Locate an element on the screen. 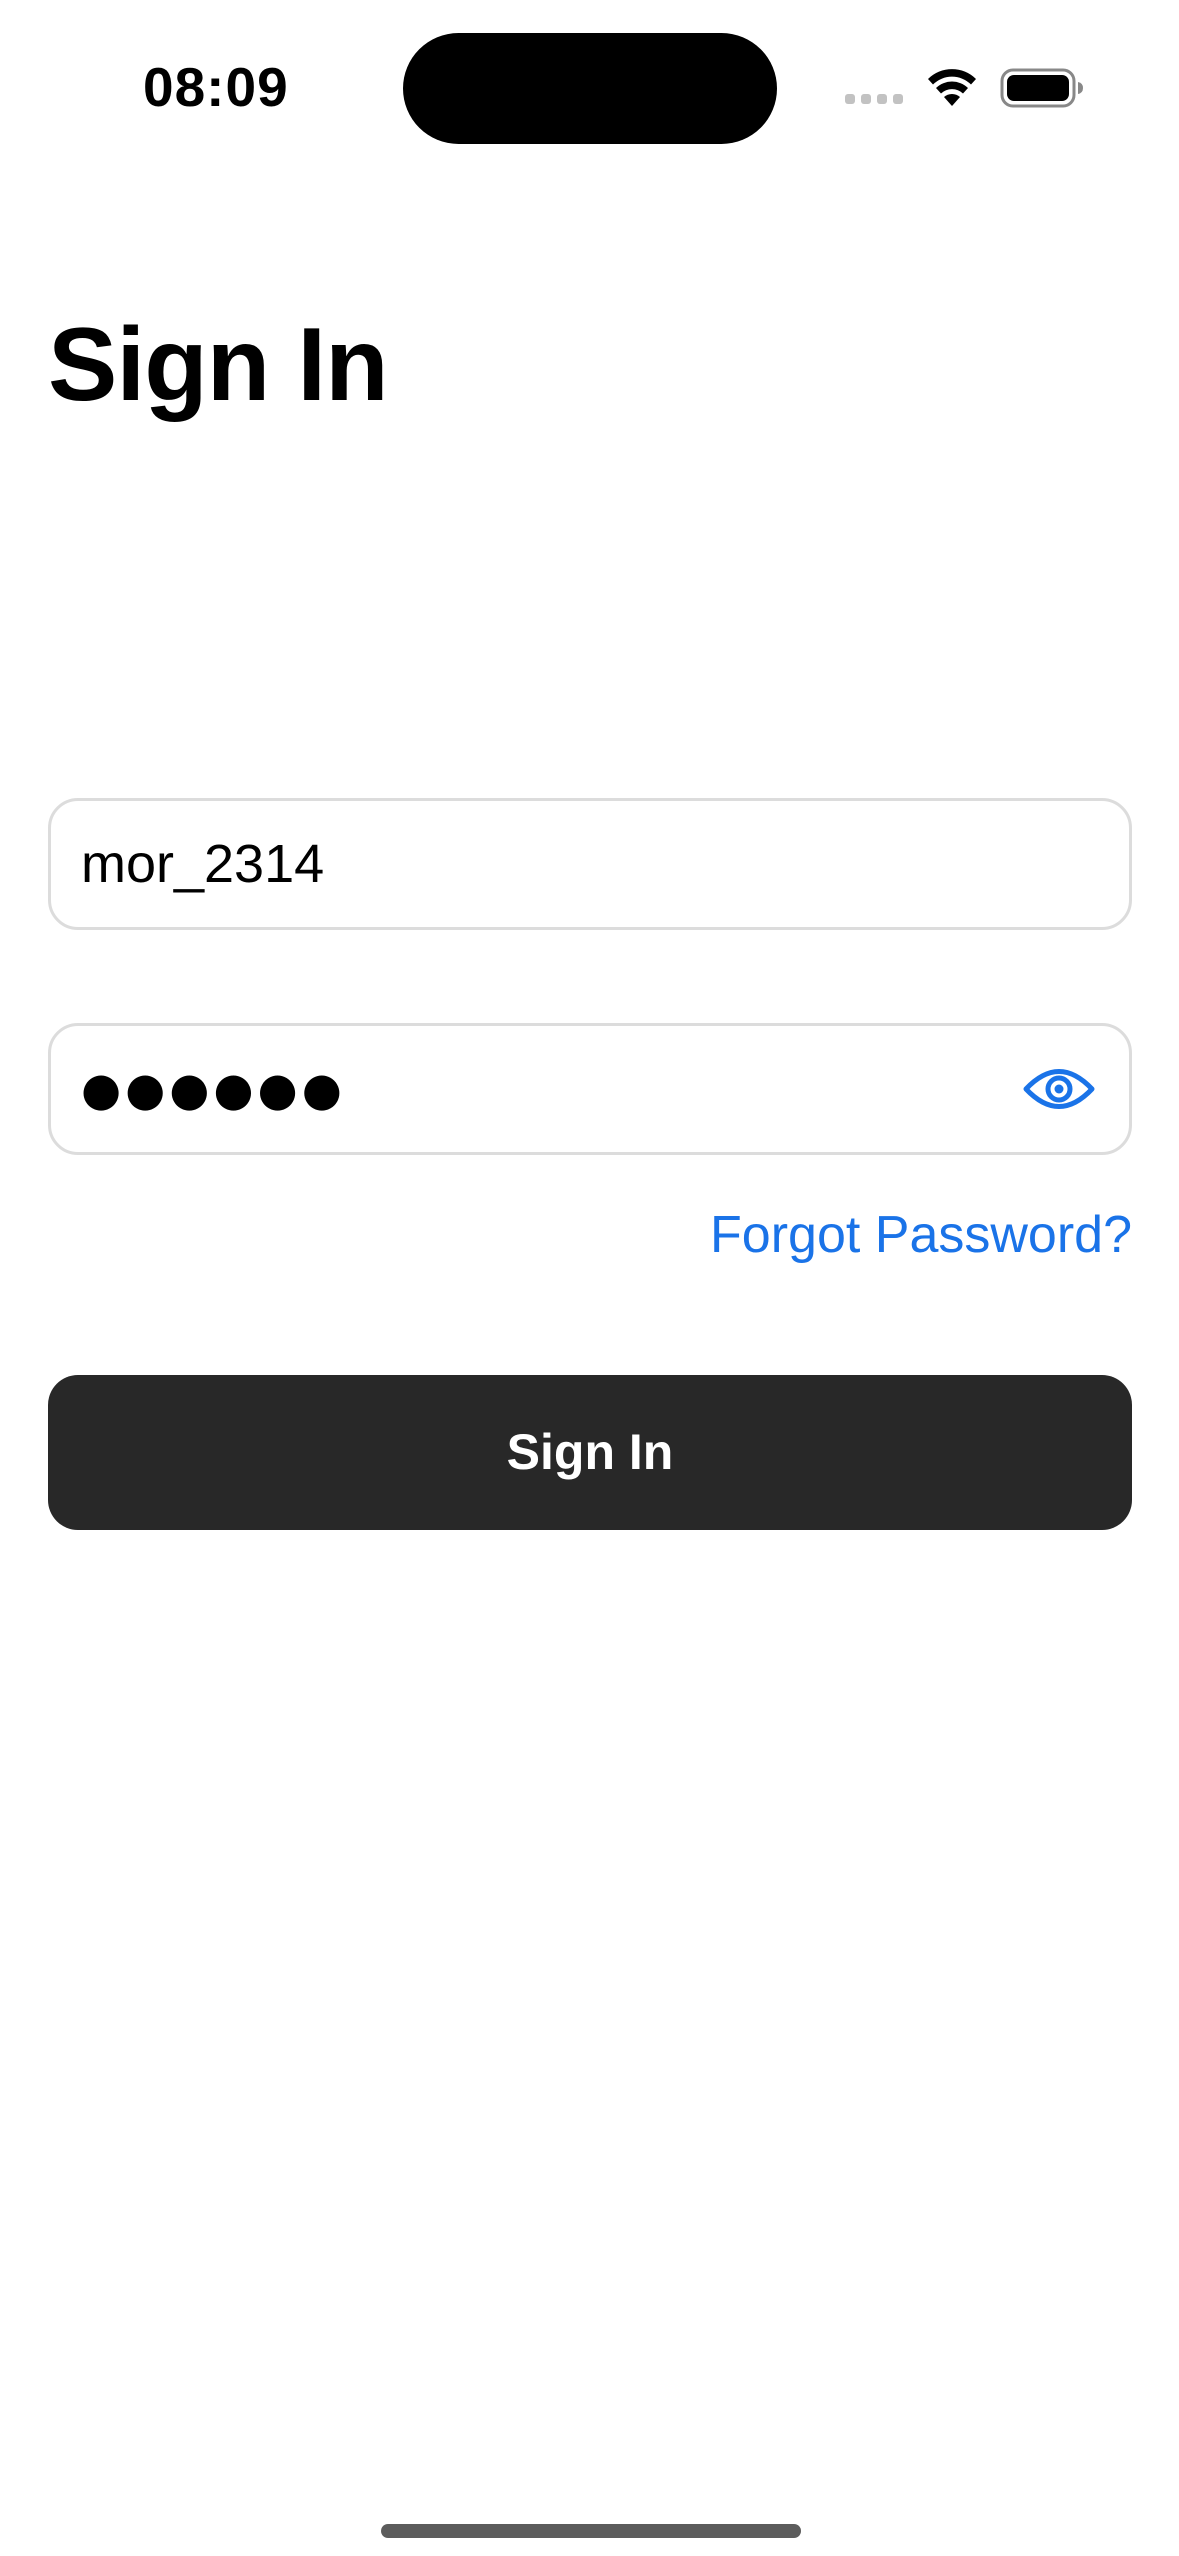 Image resolution: width=1179 pixels, height=2556 pixels. username-value: mor_2314 is located at coordinates (202, 864).